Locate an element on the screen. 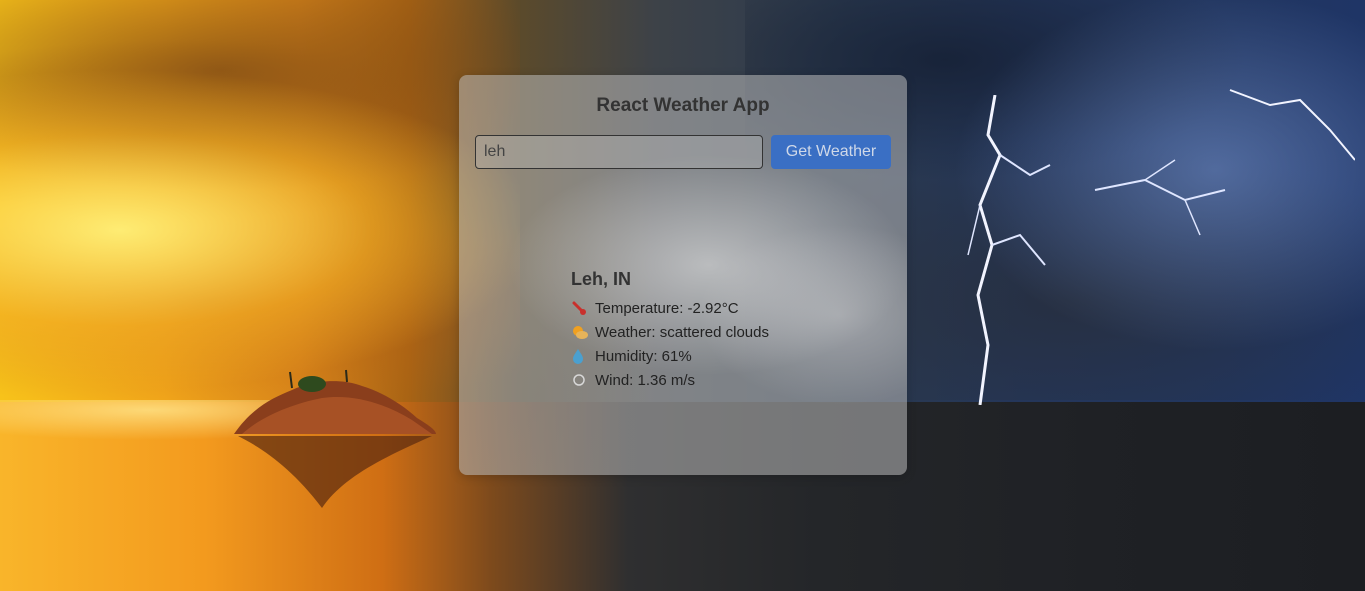  weather-row: Weather: scattered clouds is located at coordinates (721, 332).